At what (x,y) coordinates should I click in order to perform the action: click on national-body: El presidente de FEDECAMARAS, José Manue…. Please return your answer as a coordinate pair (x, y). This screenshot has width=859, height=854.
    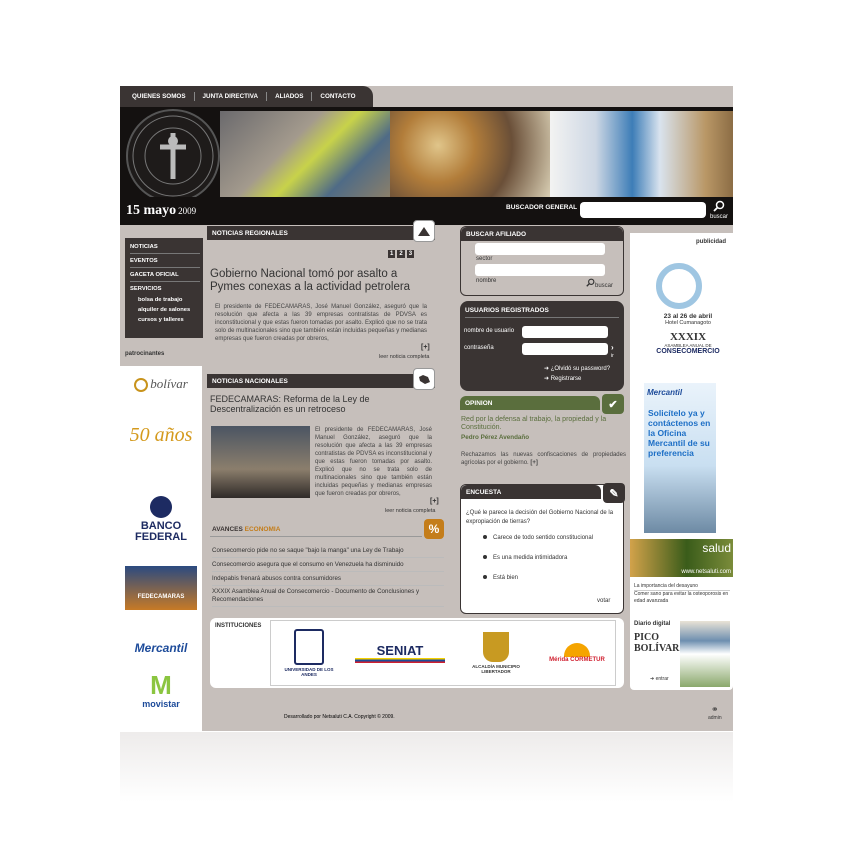
    Looking at the image, I should click on (373, 462).